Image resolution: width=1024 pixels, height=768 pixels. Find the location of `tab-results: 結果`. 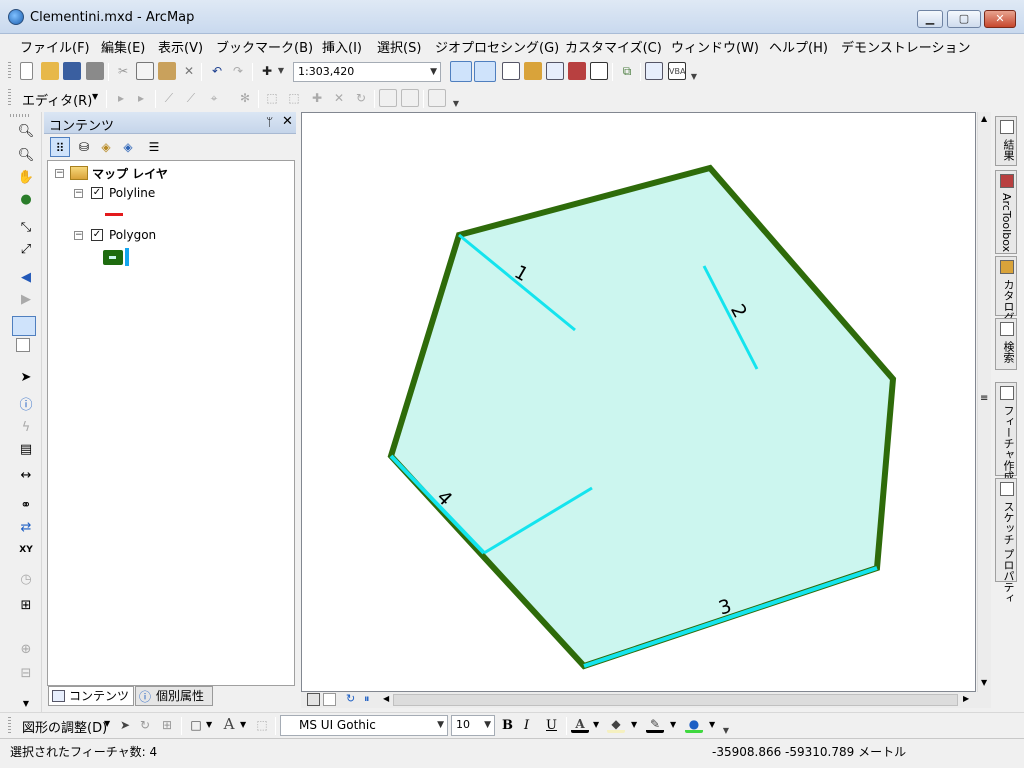

tab-results: 結果 is located at coordinates (1006, 141).